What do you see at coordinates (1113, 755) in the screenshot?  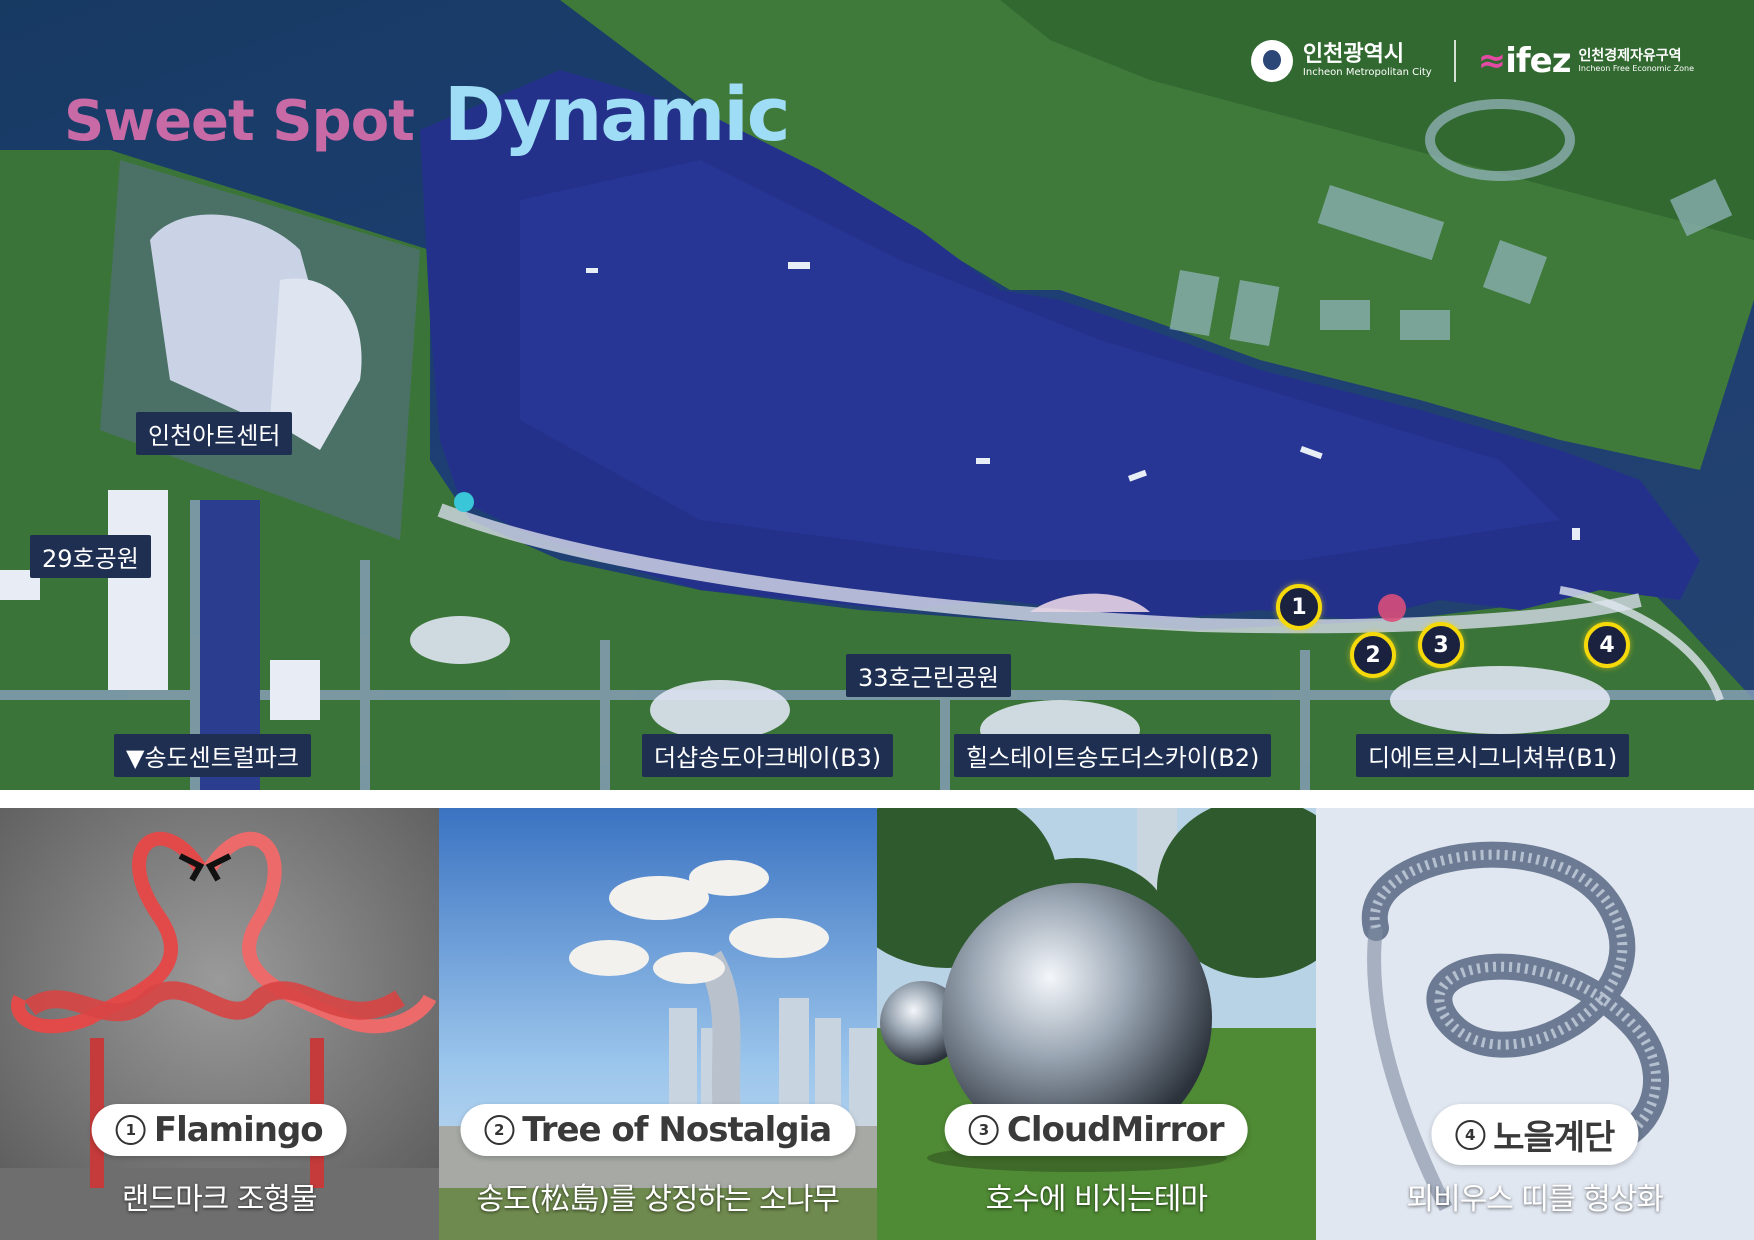 I see `label-b2: 힐스테이트송도더스카이(B2)` at bounding box center [1113, 755].